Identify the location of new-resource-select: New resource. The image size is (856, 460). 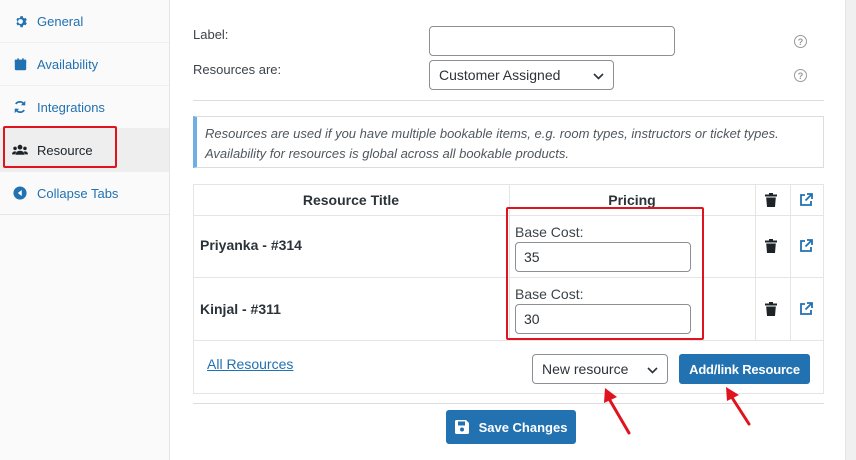
(600, 369).